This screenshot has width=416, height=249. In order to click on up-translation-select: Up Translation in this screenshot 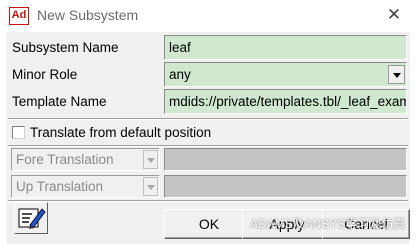, I will do `click(85, 186)`.